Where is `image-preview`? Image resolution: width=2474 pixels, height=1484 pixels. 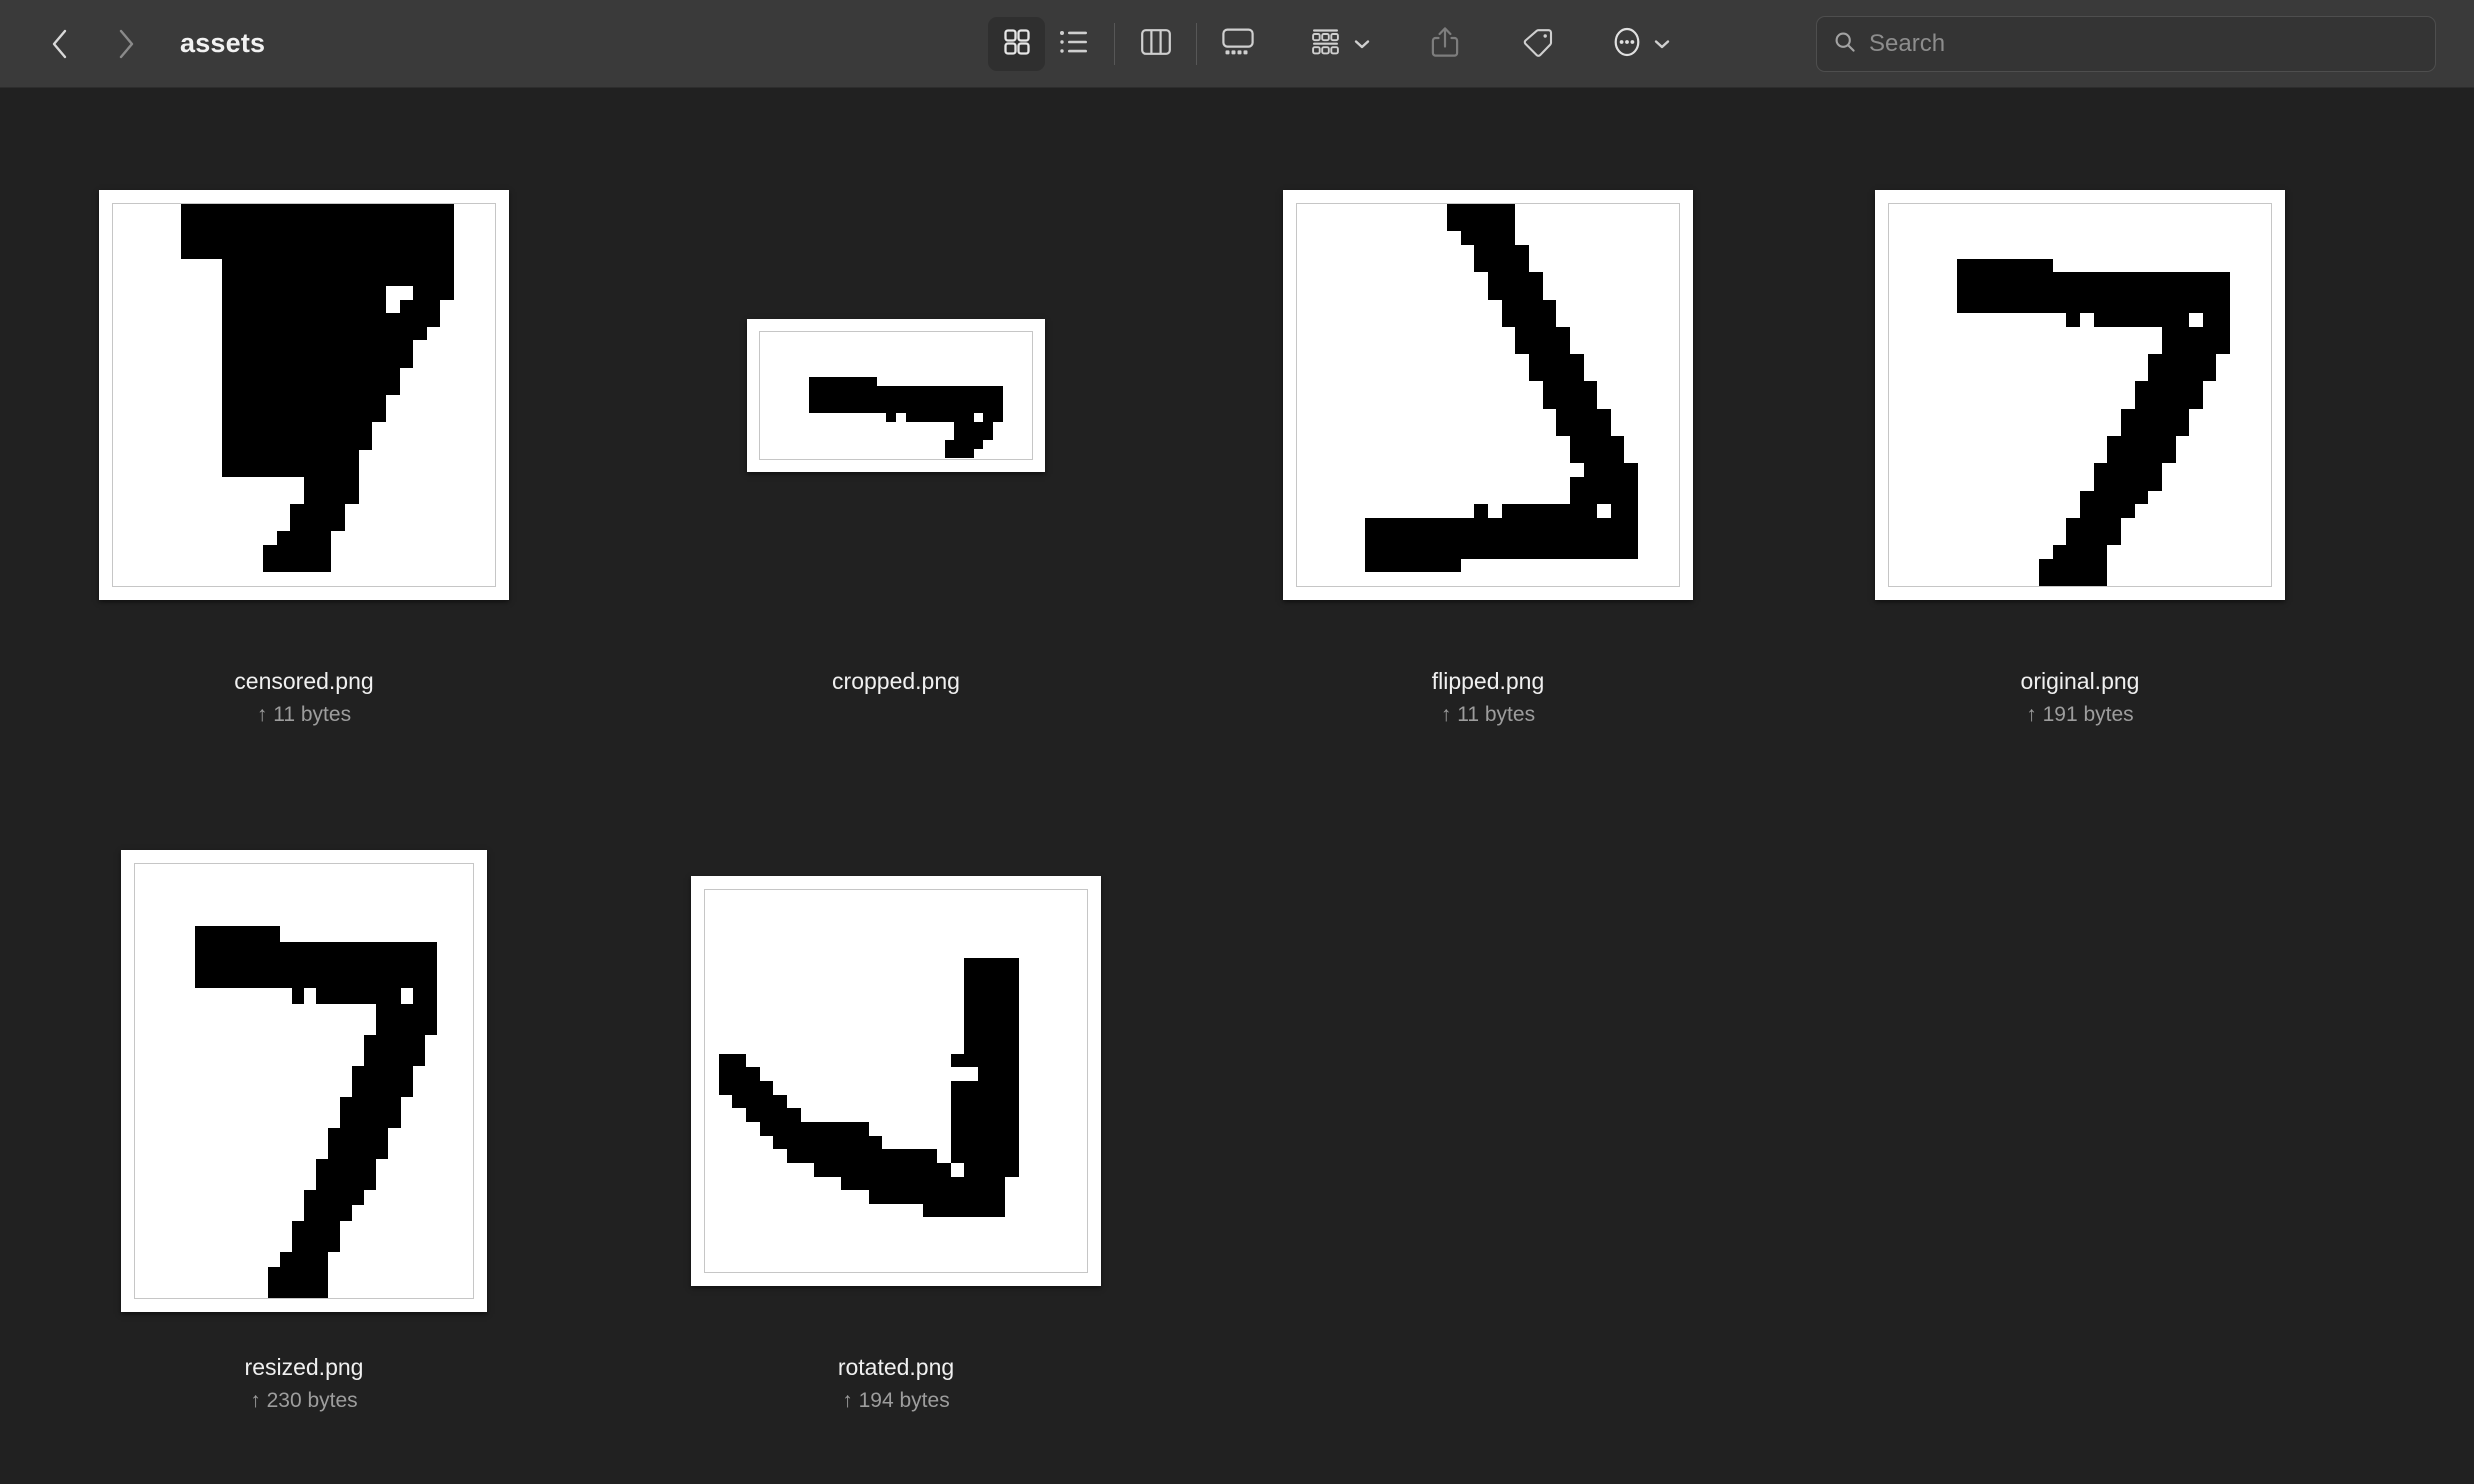
image-preview is located at coordinates (1488, 395).